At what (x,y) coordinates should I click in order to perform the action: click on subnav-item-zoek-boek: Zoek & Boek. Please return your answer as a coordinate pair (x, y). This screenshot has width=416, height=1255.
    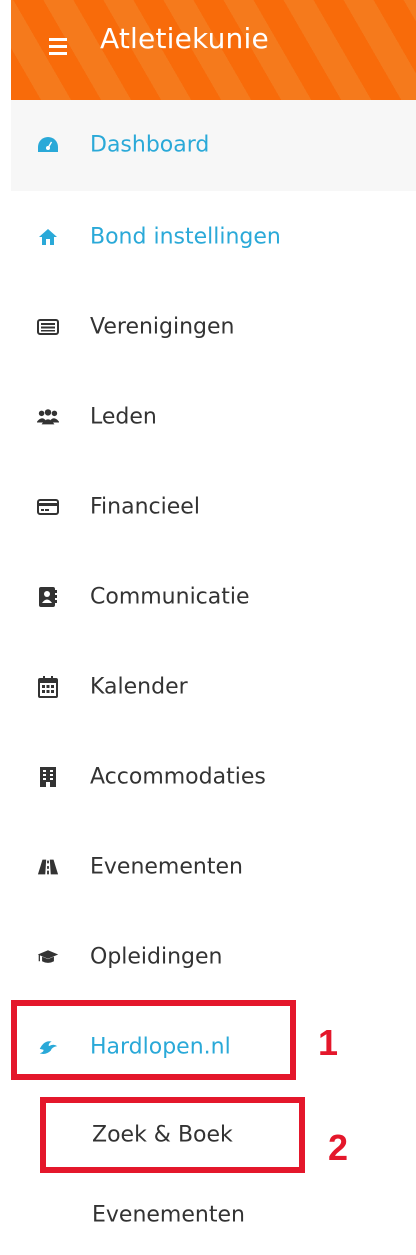
    Looking at the image, I should click on (213, 1135).